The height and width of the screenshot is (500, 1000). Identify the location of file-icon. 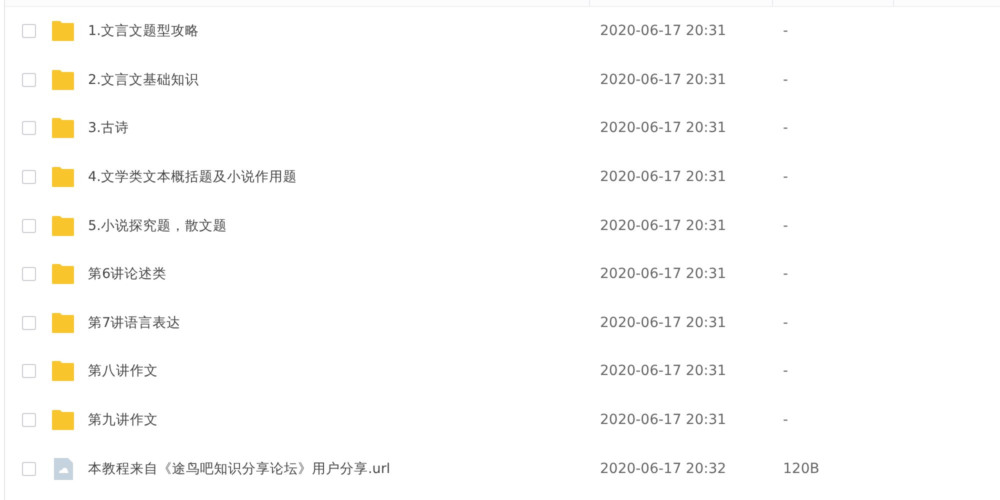
(63, 468).